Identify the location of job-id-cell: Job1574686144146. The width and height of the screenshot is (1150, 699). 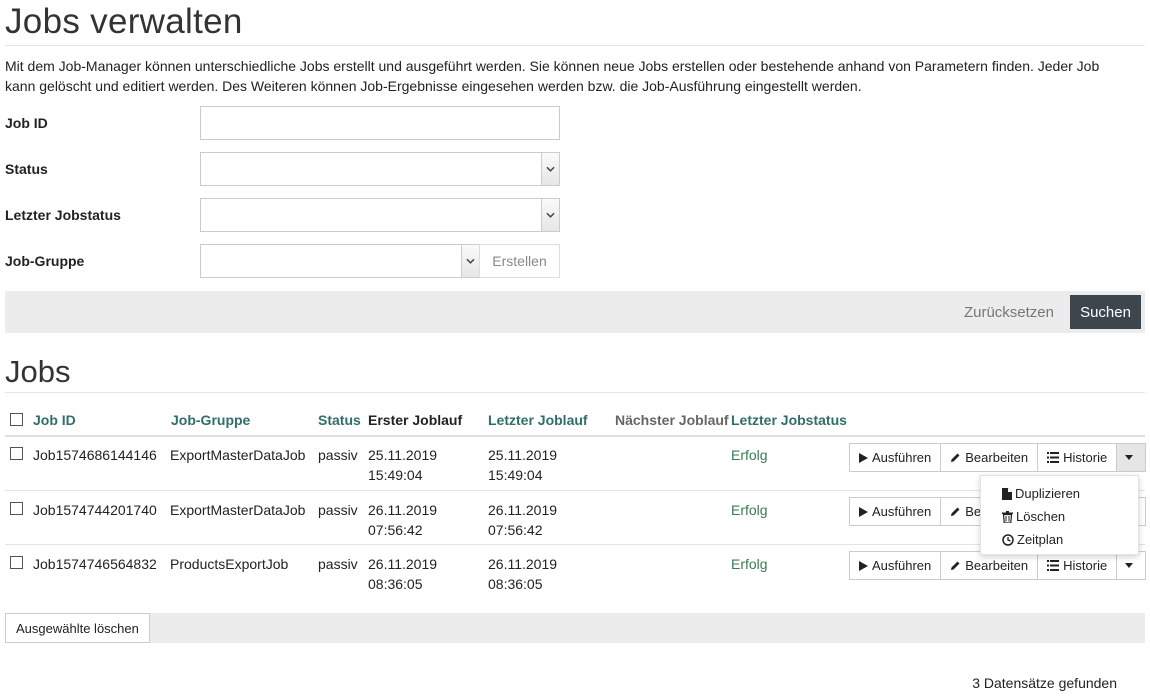
(95, 455).